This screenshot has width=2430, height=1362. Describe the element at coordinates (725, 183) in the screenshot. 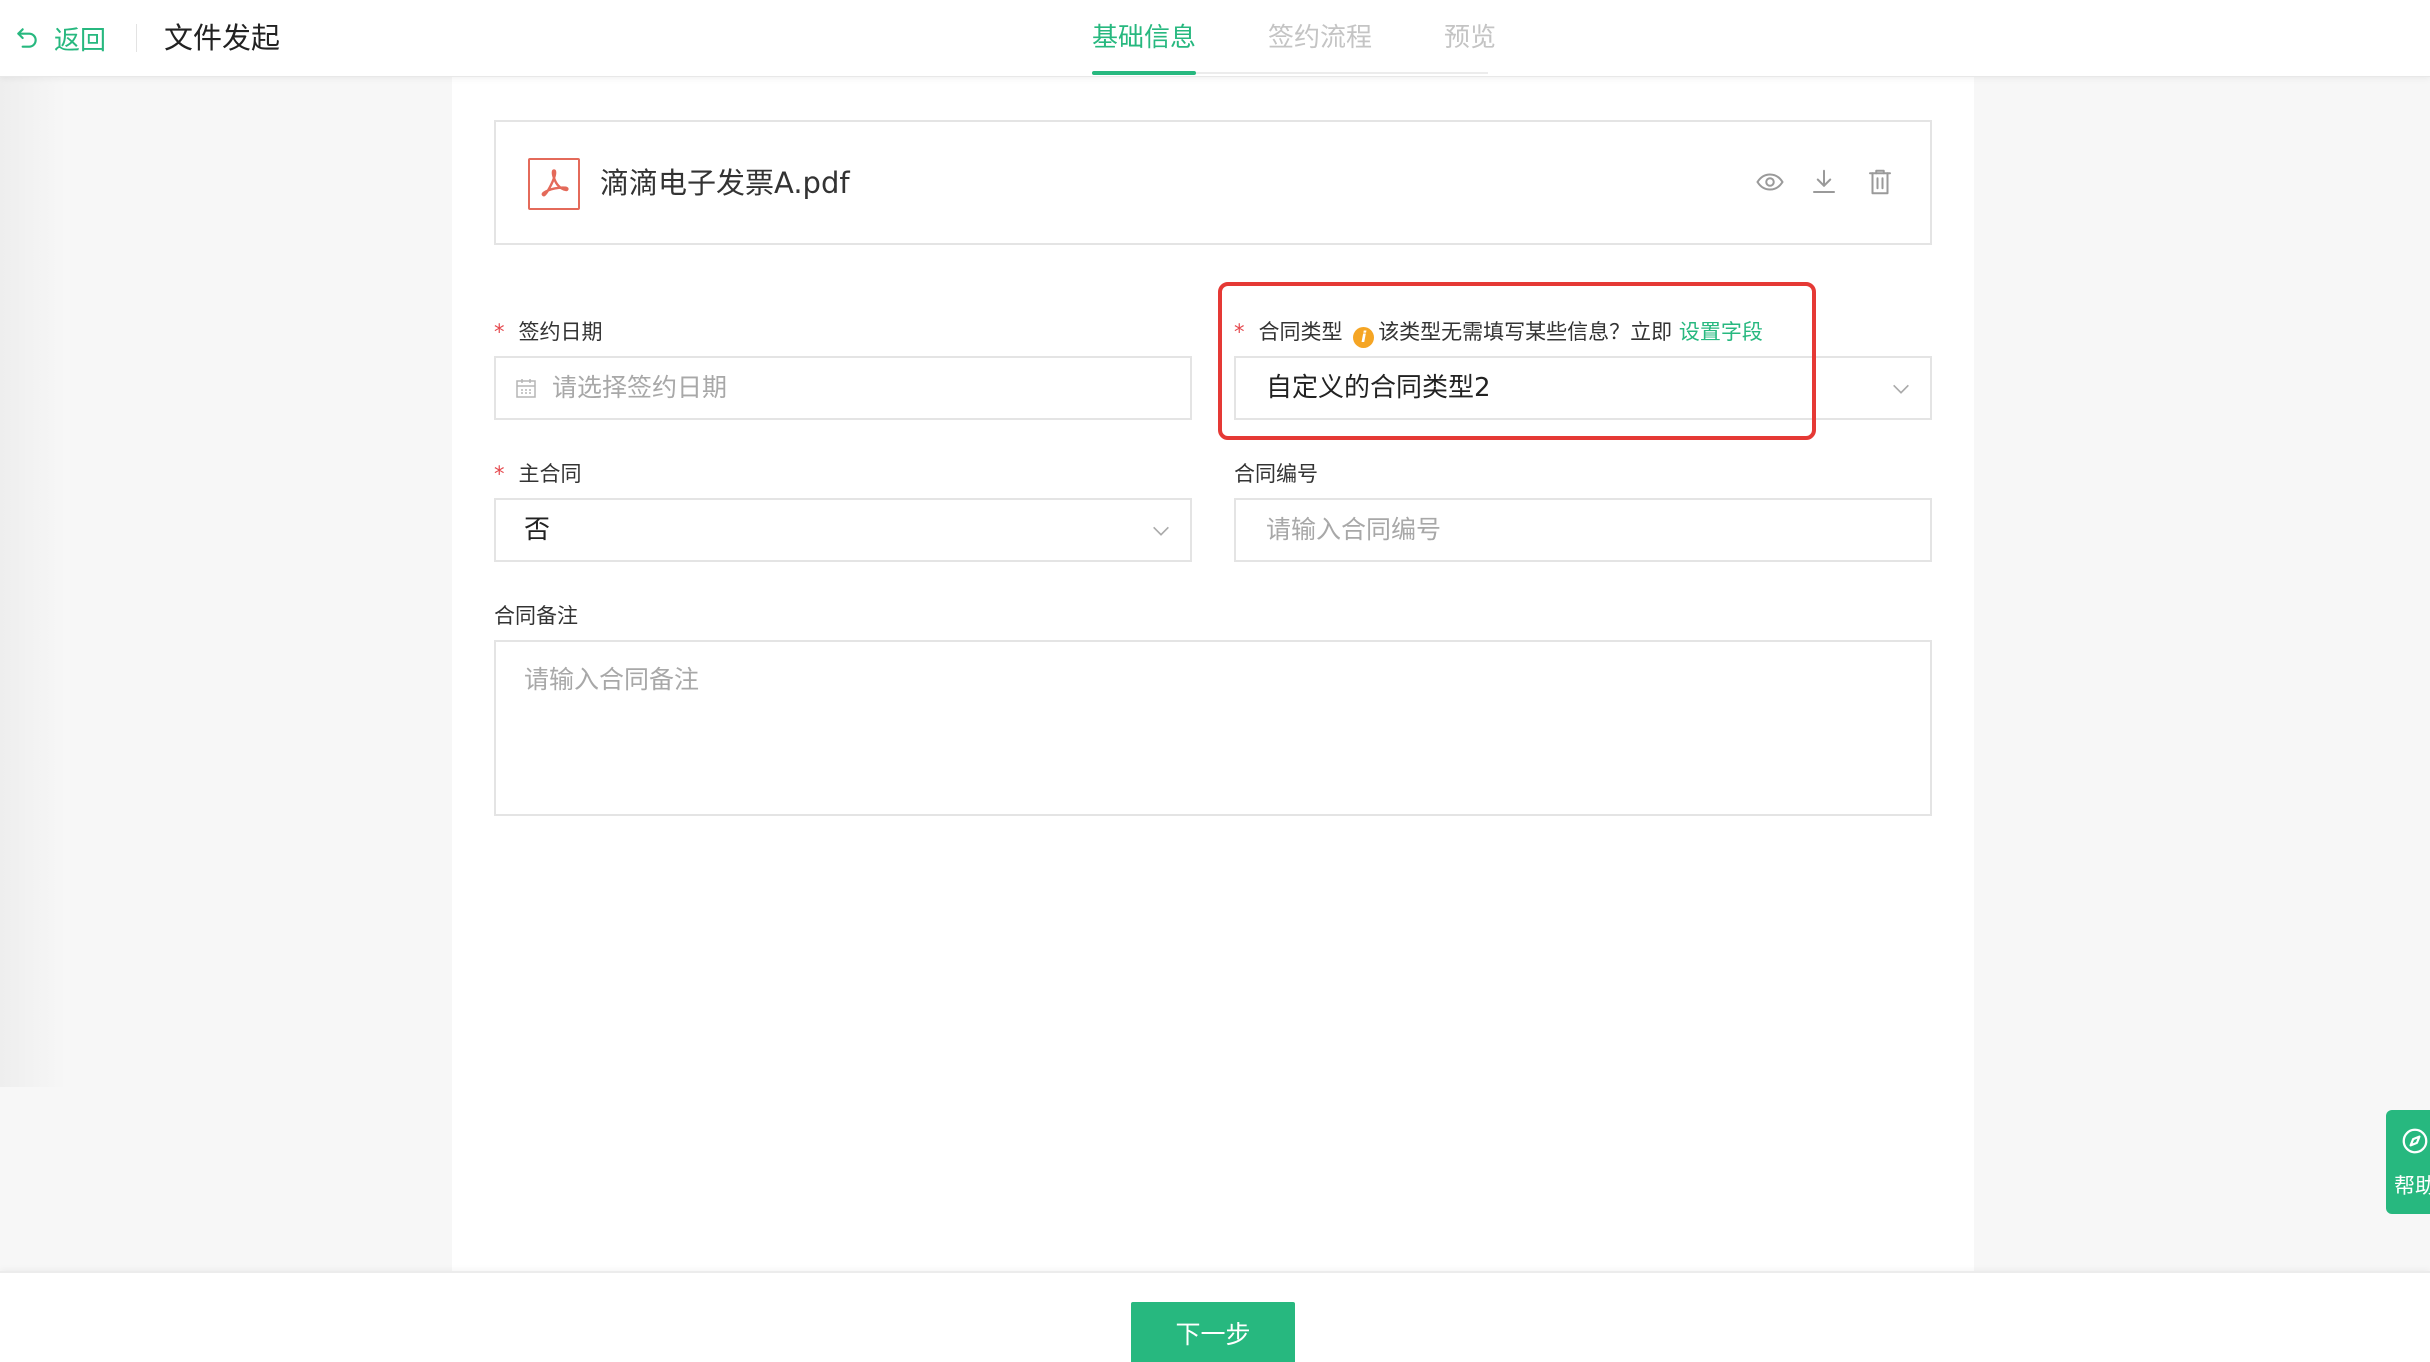

I see `file-name: 滴滴电子发票A.pdf` at that location.